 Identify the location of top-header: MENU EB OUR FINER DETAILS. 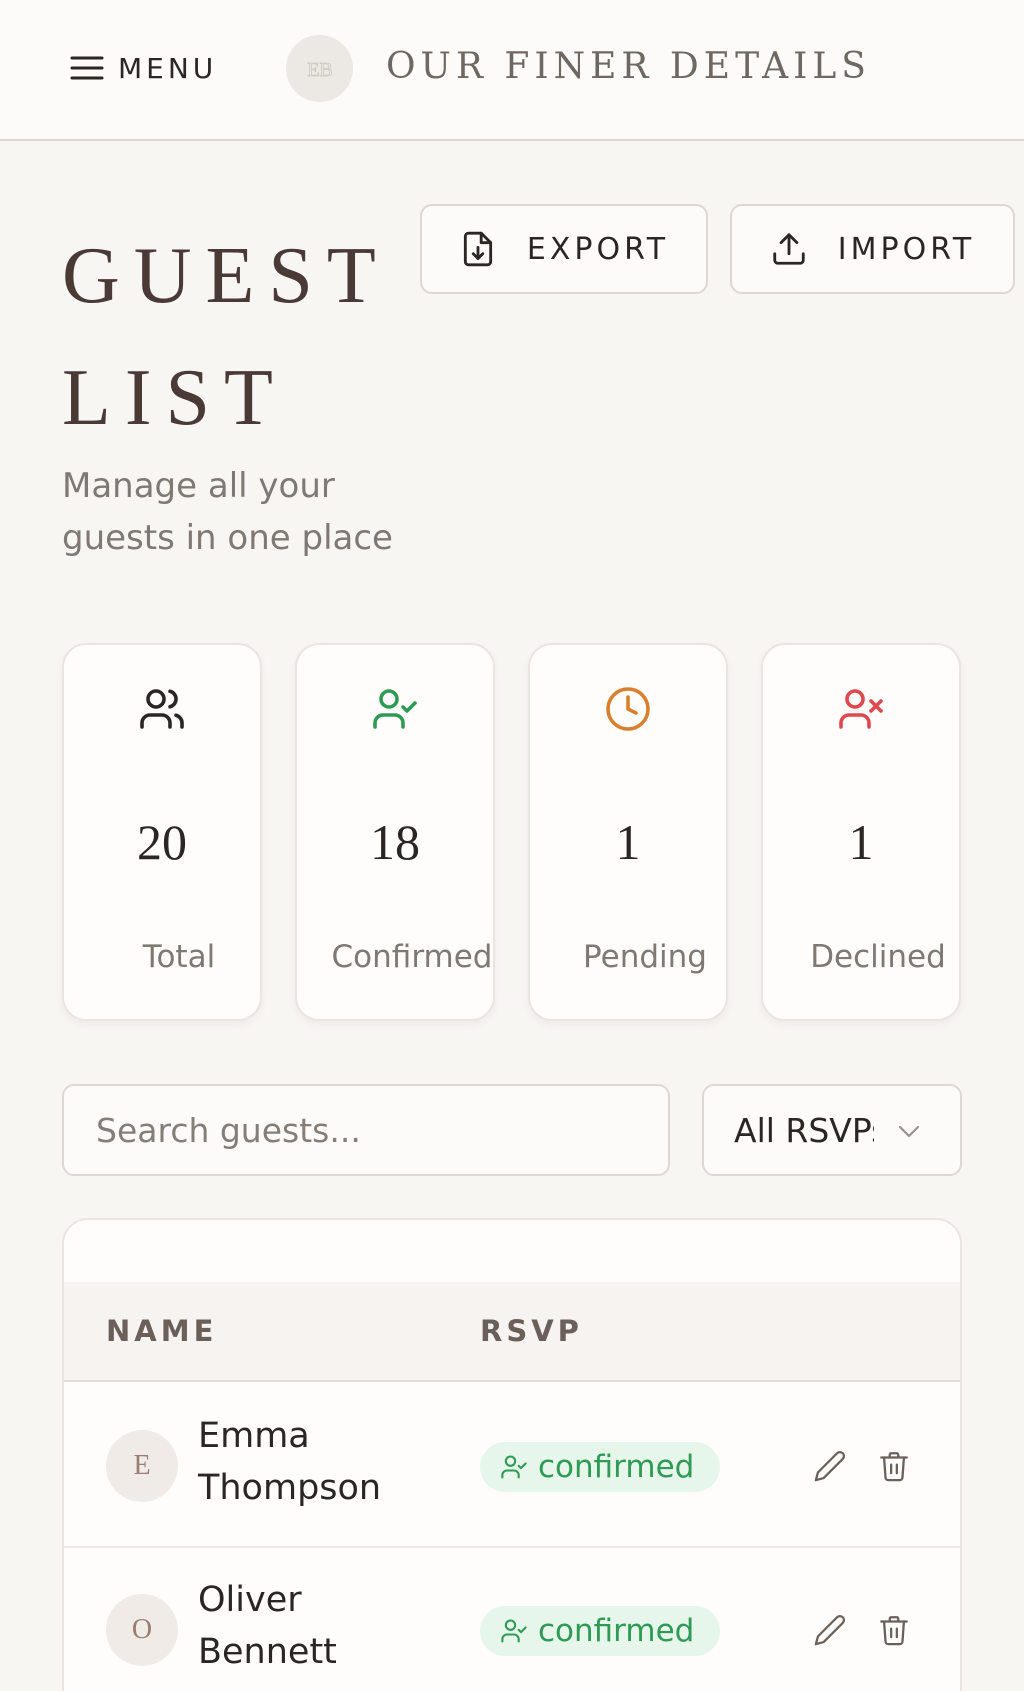
(512, 70).